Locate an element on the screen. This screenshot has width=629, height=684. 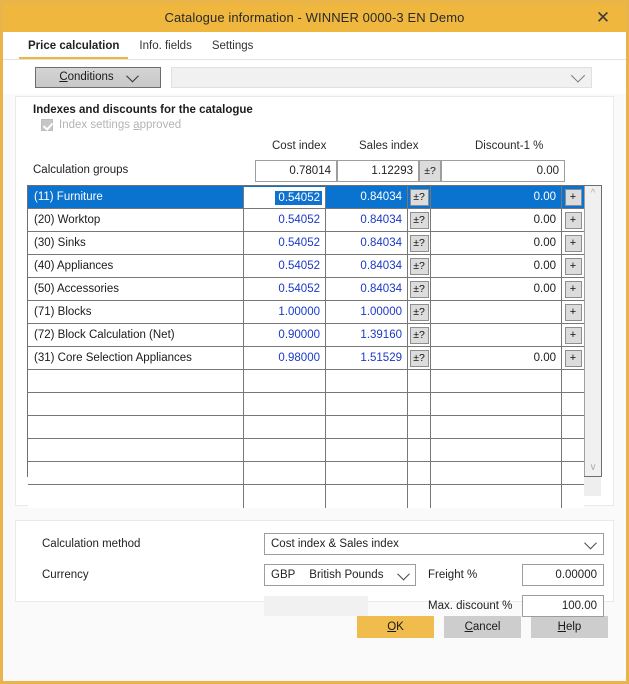
table-row: (11) Furniture 0.84034 ±? 0.00 +0.54052 is located at coordinates (306, 197).